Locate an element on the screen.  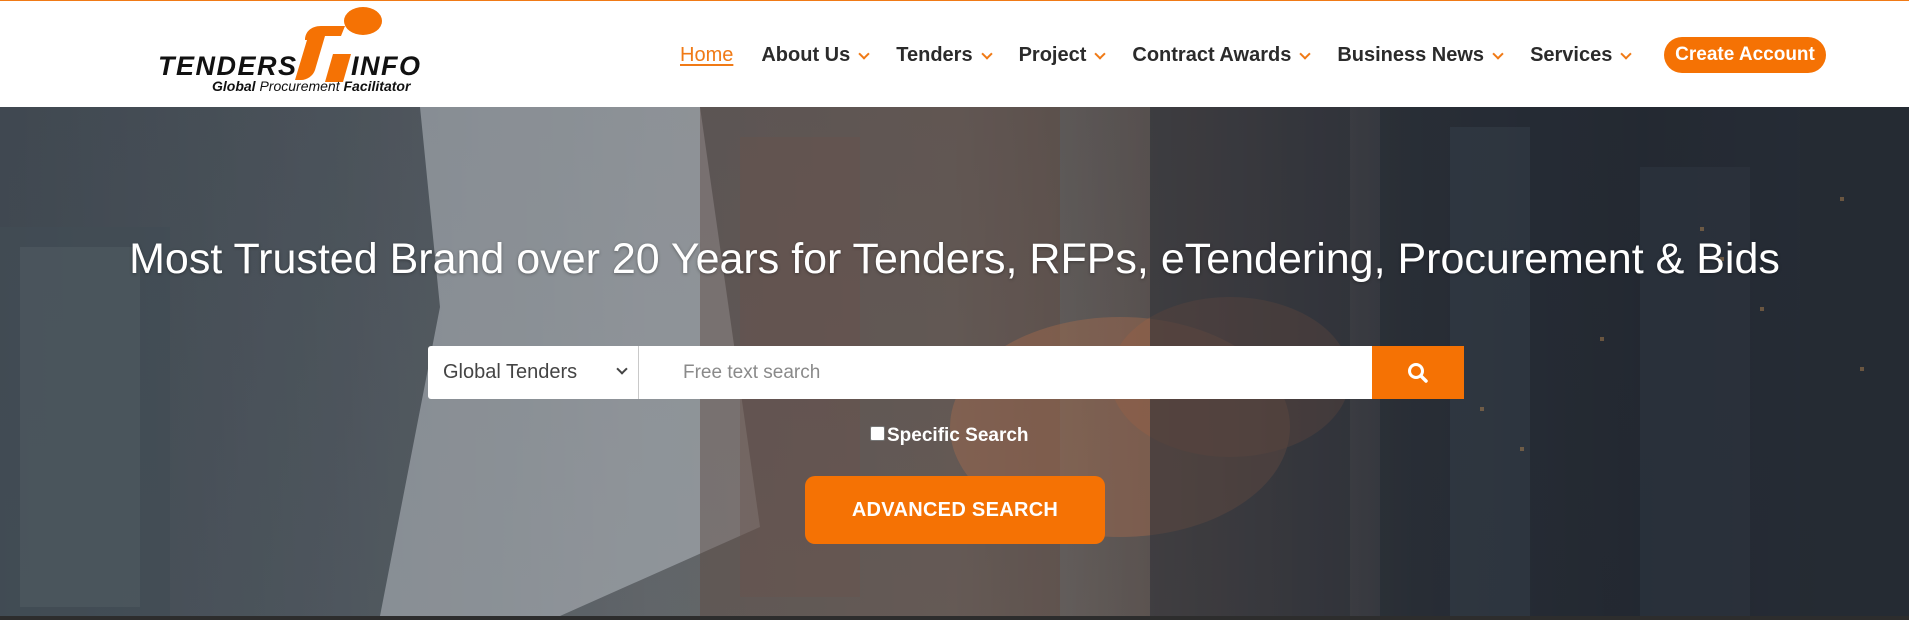
nav-item-project: Project is located at coordinates (1062, 55).